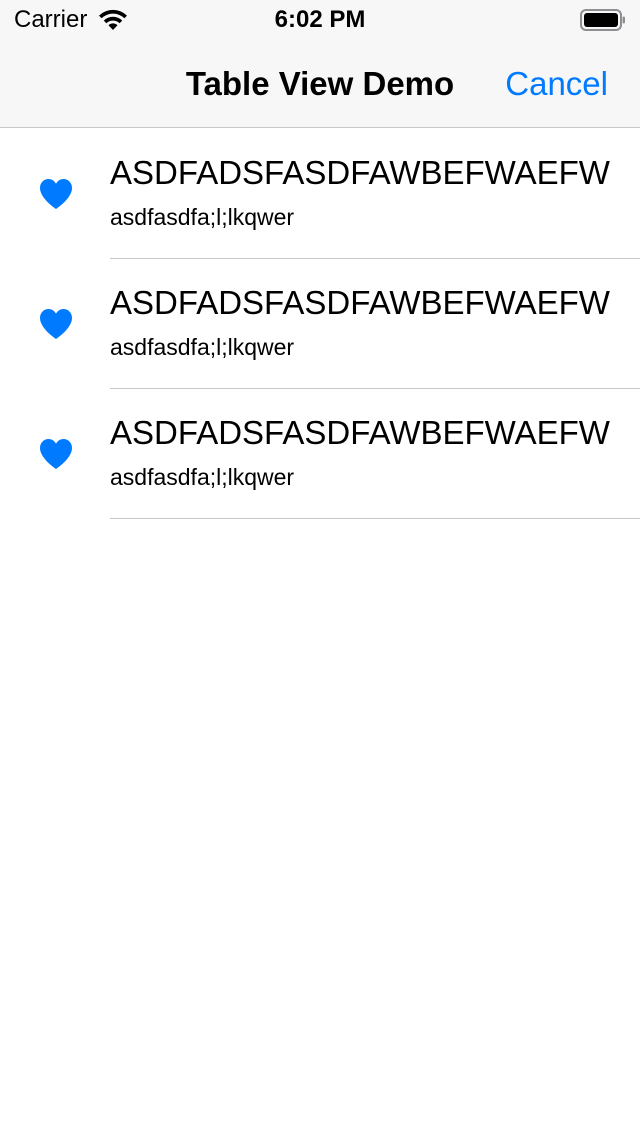 The height and width of the screenshot is (1136, 640). What do you see at coordinates (602, 20) in the screenshot?
I see `battery-icon` at bounding box center [602, 20].